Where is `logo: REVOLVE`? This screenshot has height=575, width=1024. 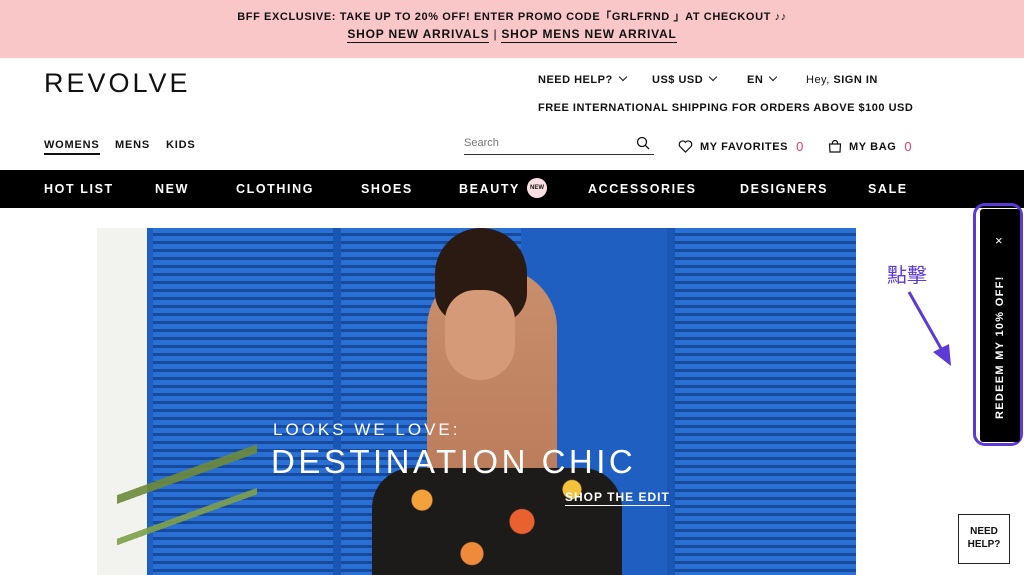 logo: REVOLVE is located at coordinates (117, 83).